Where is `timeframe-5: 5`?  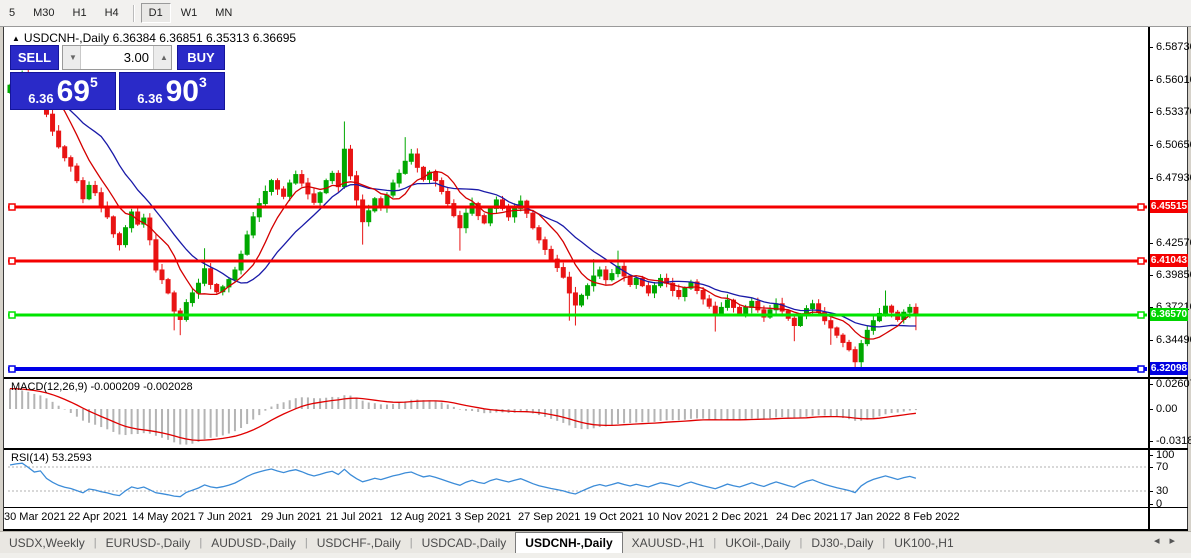
timeframe-5: 5 is located at coordinates (12, 13).